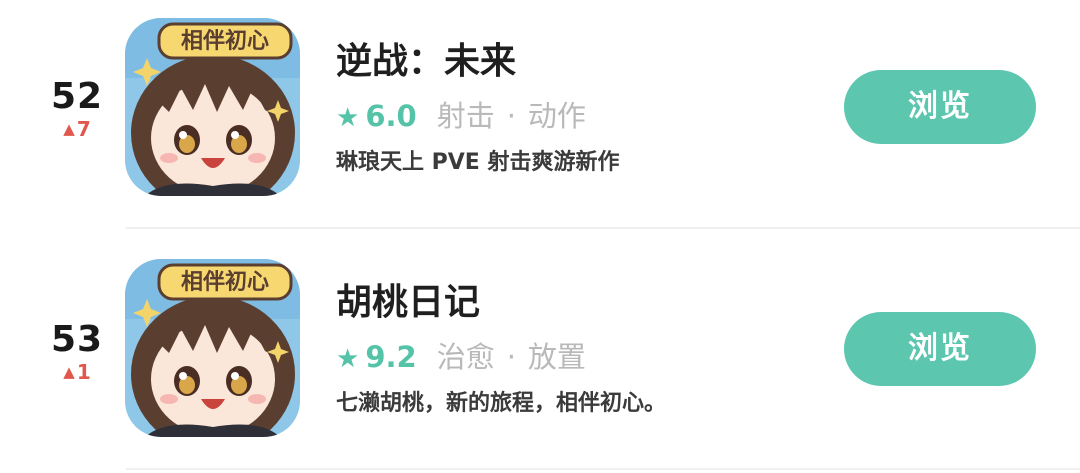  Describe the element at coordinates (501, 303) in the screenshot. I see `app-title: 胡桃日记` at that location.